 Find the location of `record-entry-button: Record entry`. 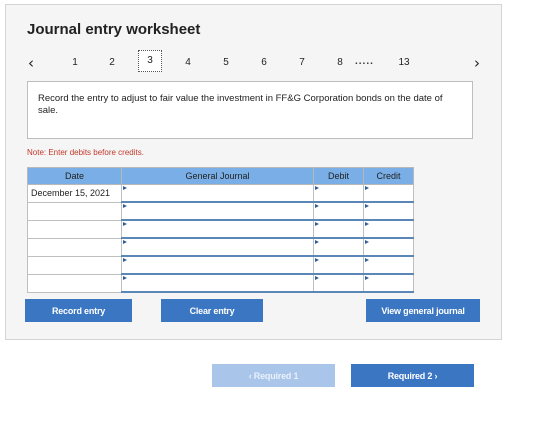

record-entry-button: Record entry is located at coordinates (78, 310).